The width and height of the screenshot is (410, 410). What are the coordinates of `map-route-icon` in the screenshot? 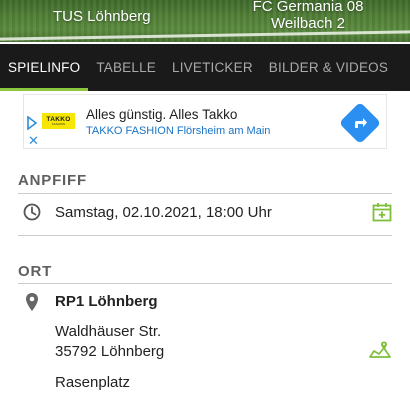 It's located at (380, 349).